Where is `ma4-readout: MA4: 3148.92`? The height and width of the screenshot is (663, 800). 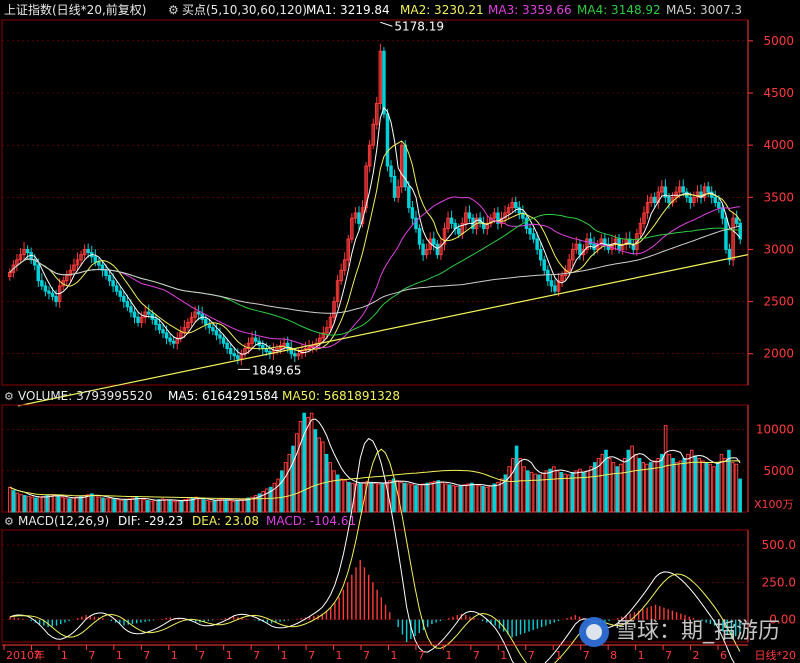
ma4-readout: MA4: 3148.92 is located at coordinates (619, 10).